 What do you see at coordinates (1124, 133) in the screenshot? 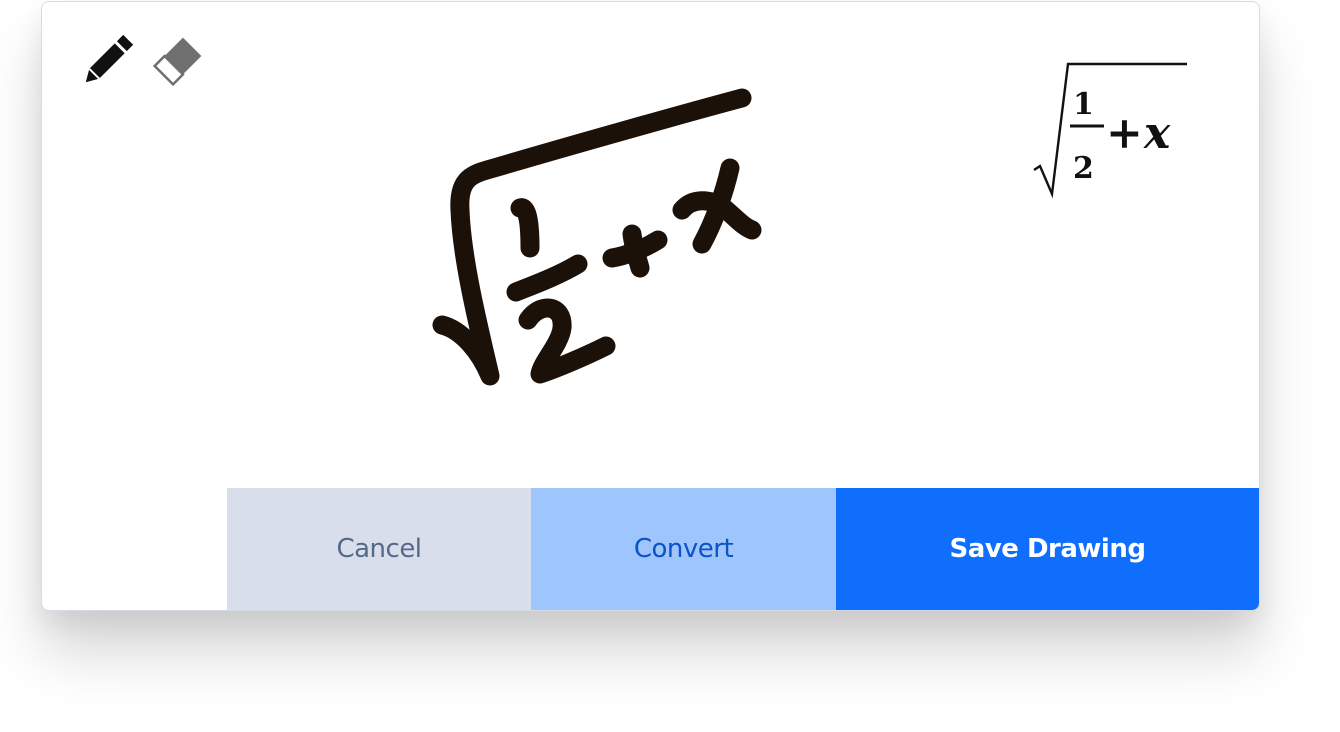
I see `preview-plus: +` at bounding box center [1124, 133].